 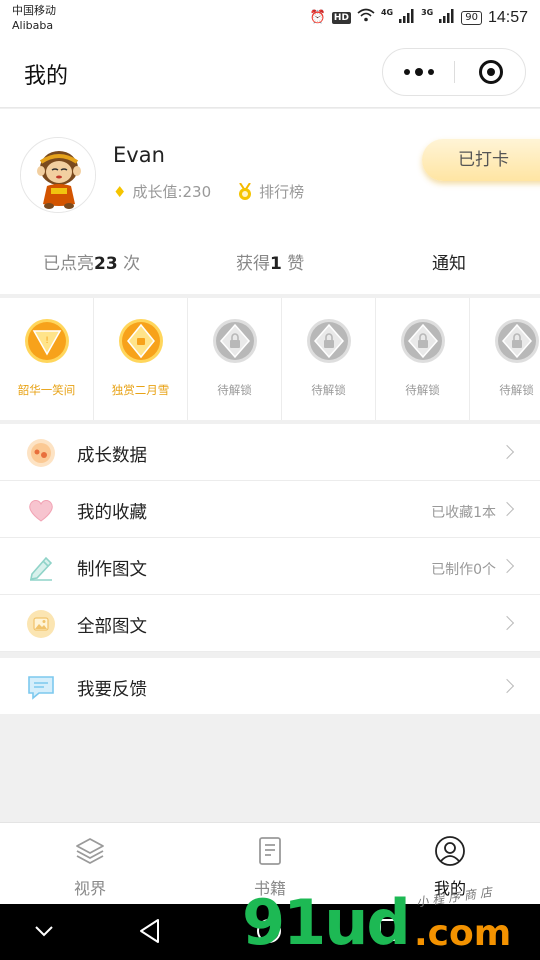 I want to click on menu-item-label: 全部图文, so click(x=112, y=627).